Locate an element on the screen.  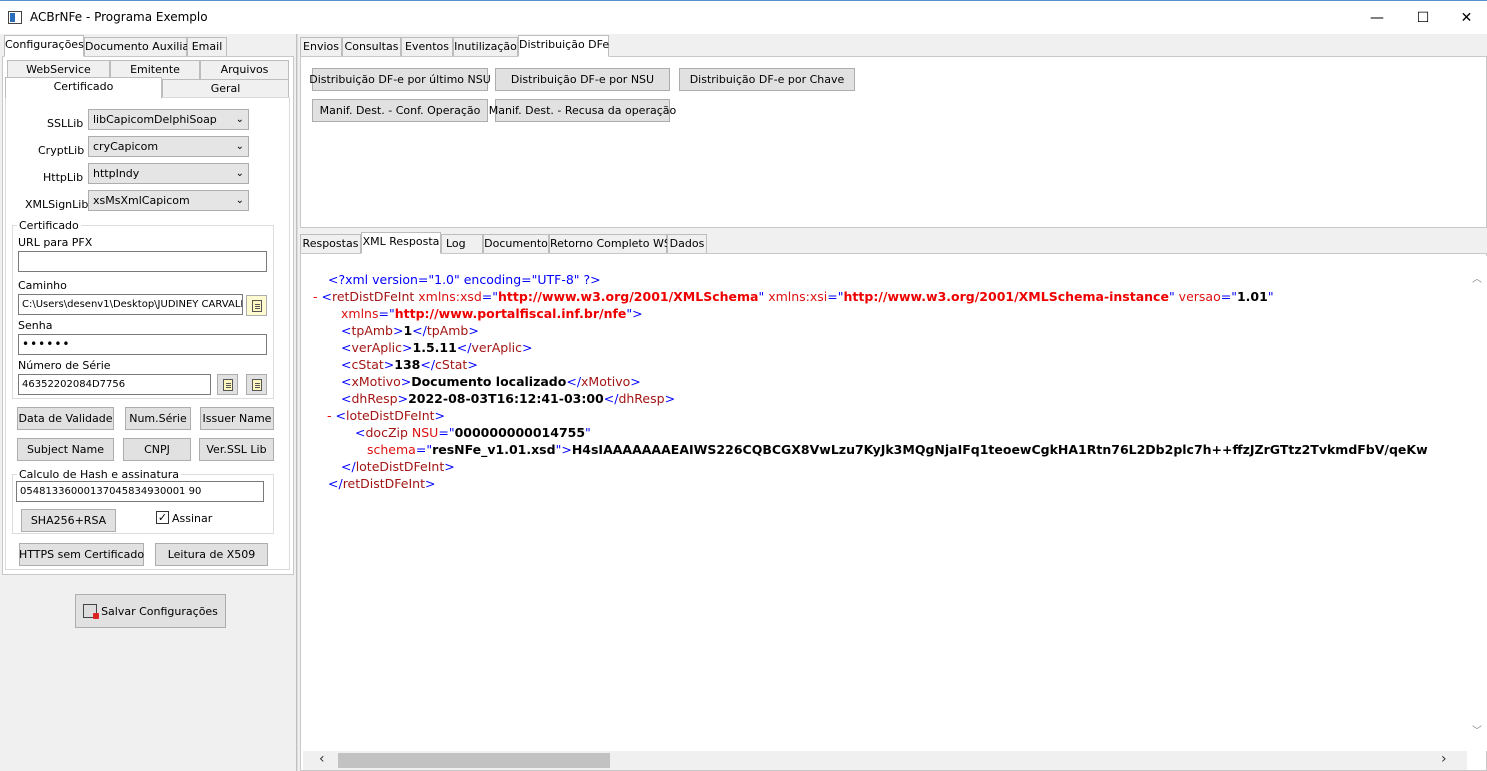
xmlsignlib-select: xsMsXmlCapicom ⌄ is located at coordinates (168, 200).